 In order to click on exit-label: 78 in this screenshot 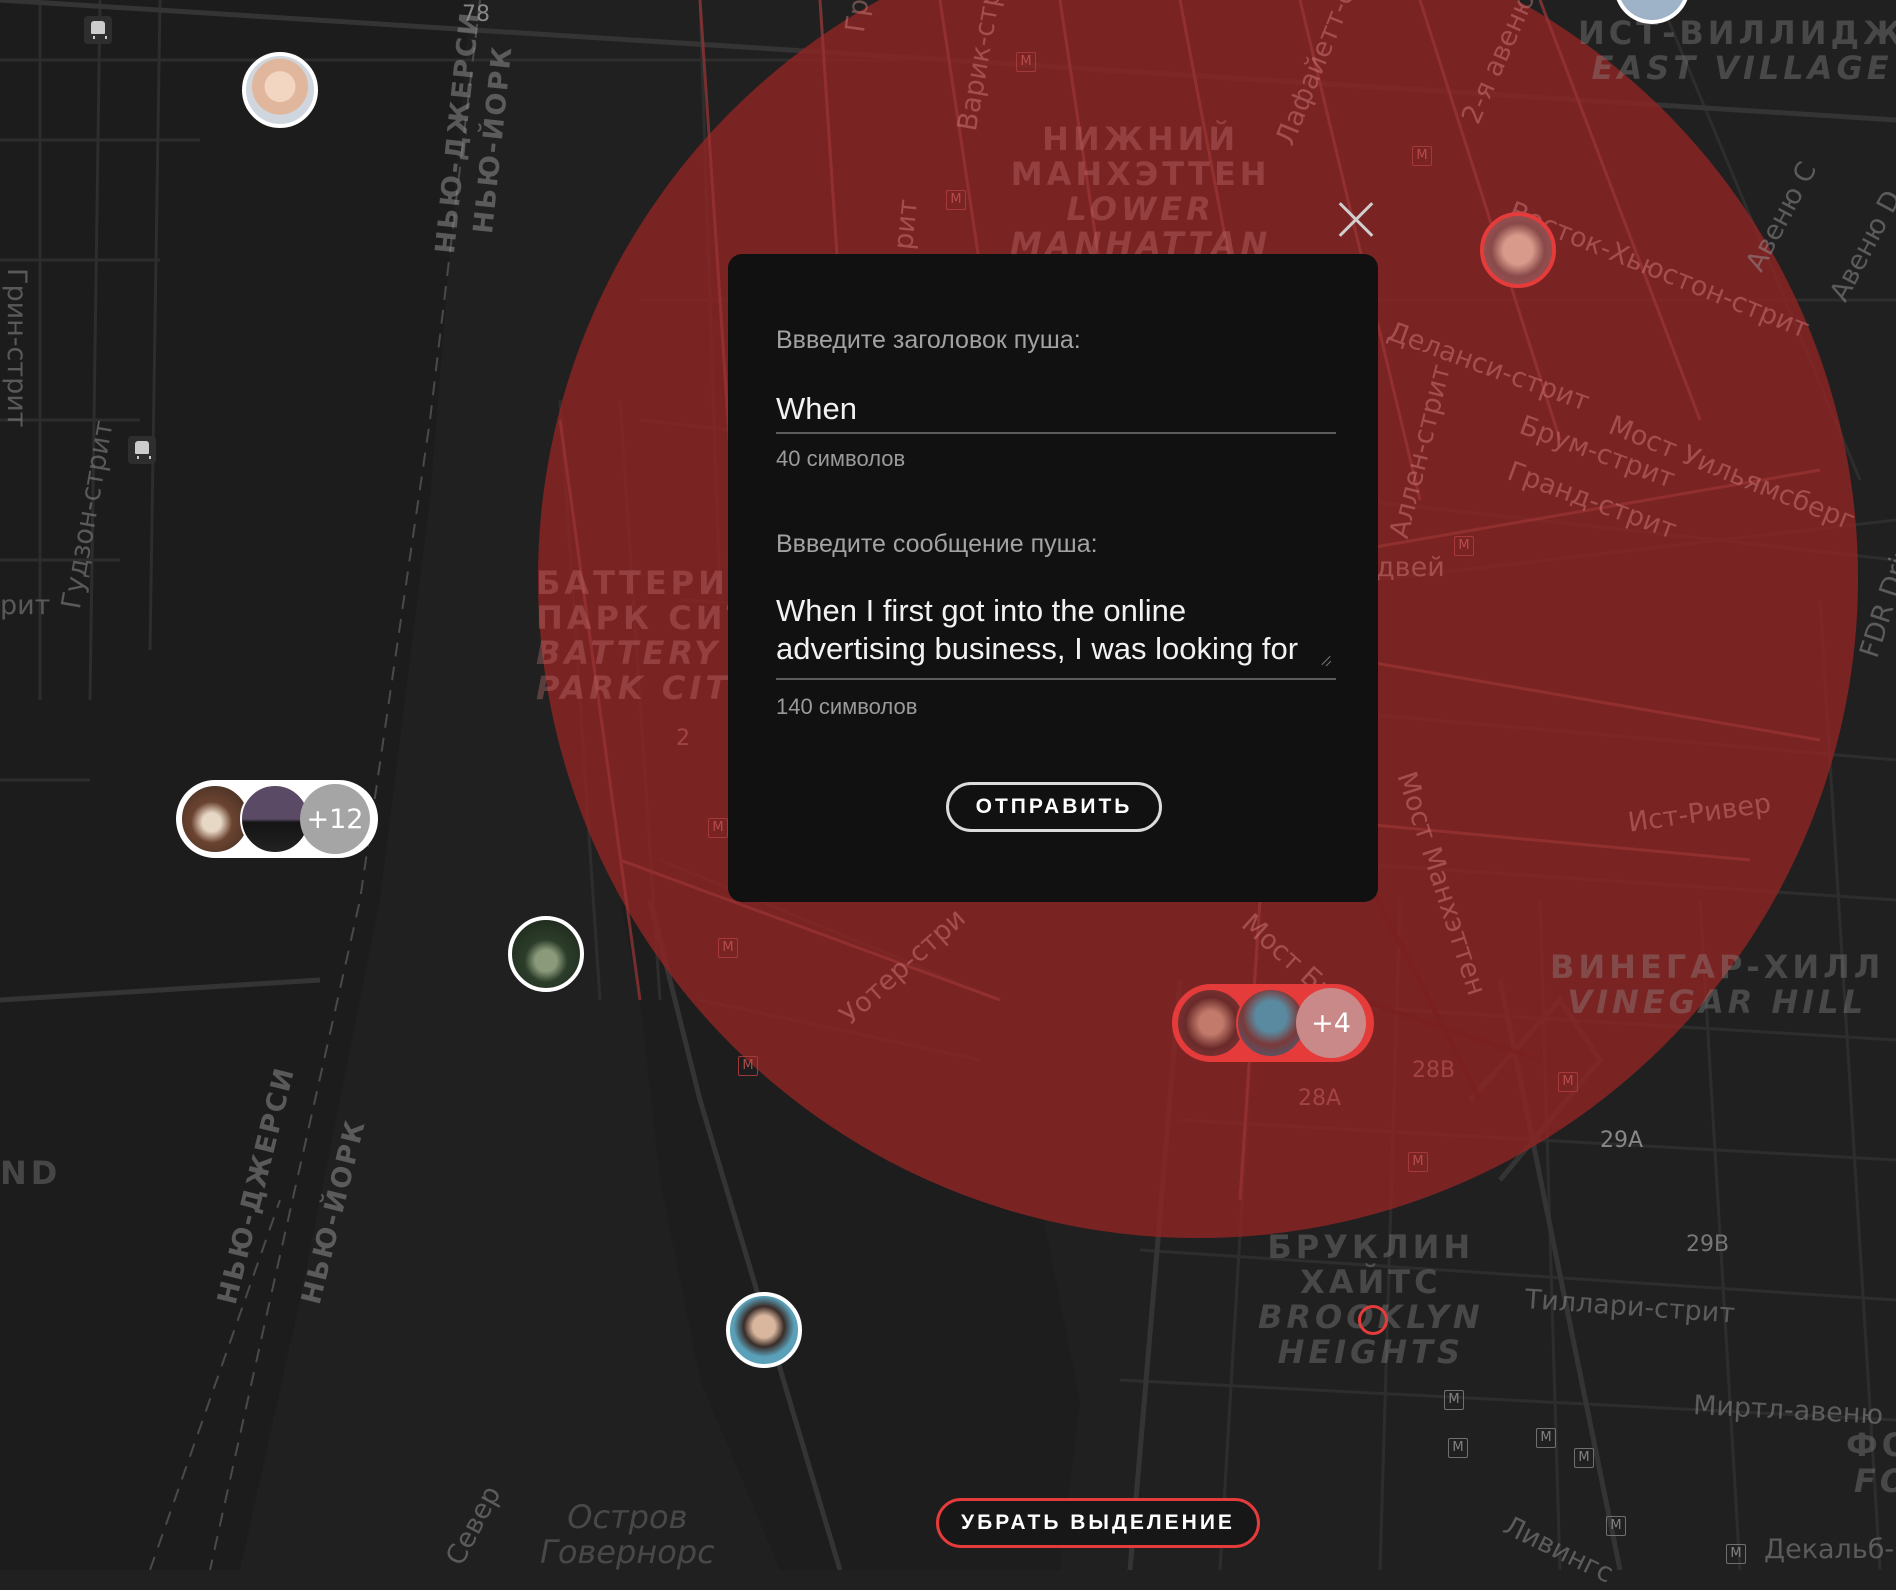, I will do `click(476, 14)`.